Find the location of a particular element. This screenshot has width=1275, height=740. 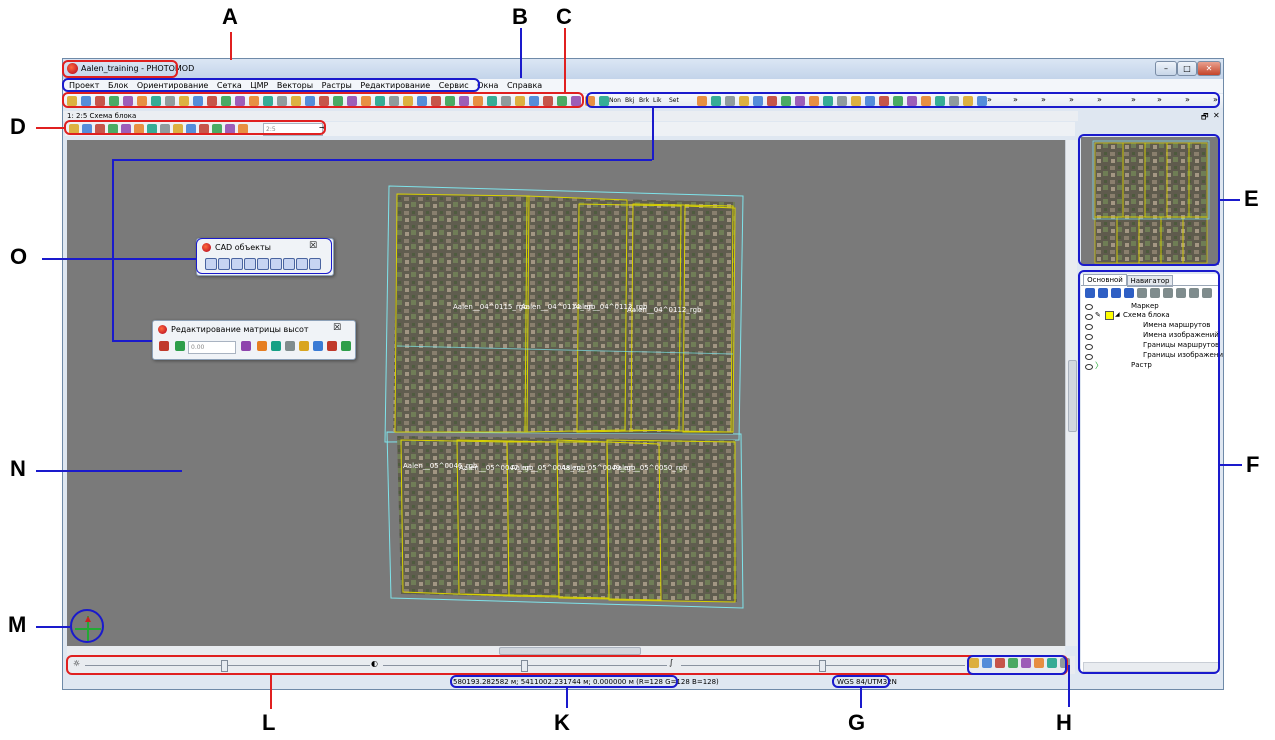

callout-frame-c-right is located at coordinates (903, 100).